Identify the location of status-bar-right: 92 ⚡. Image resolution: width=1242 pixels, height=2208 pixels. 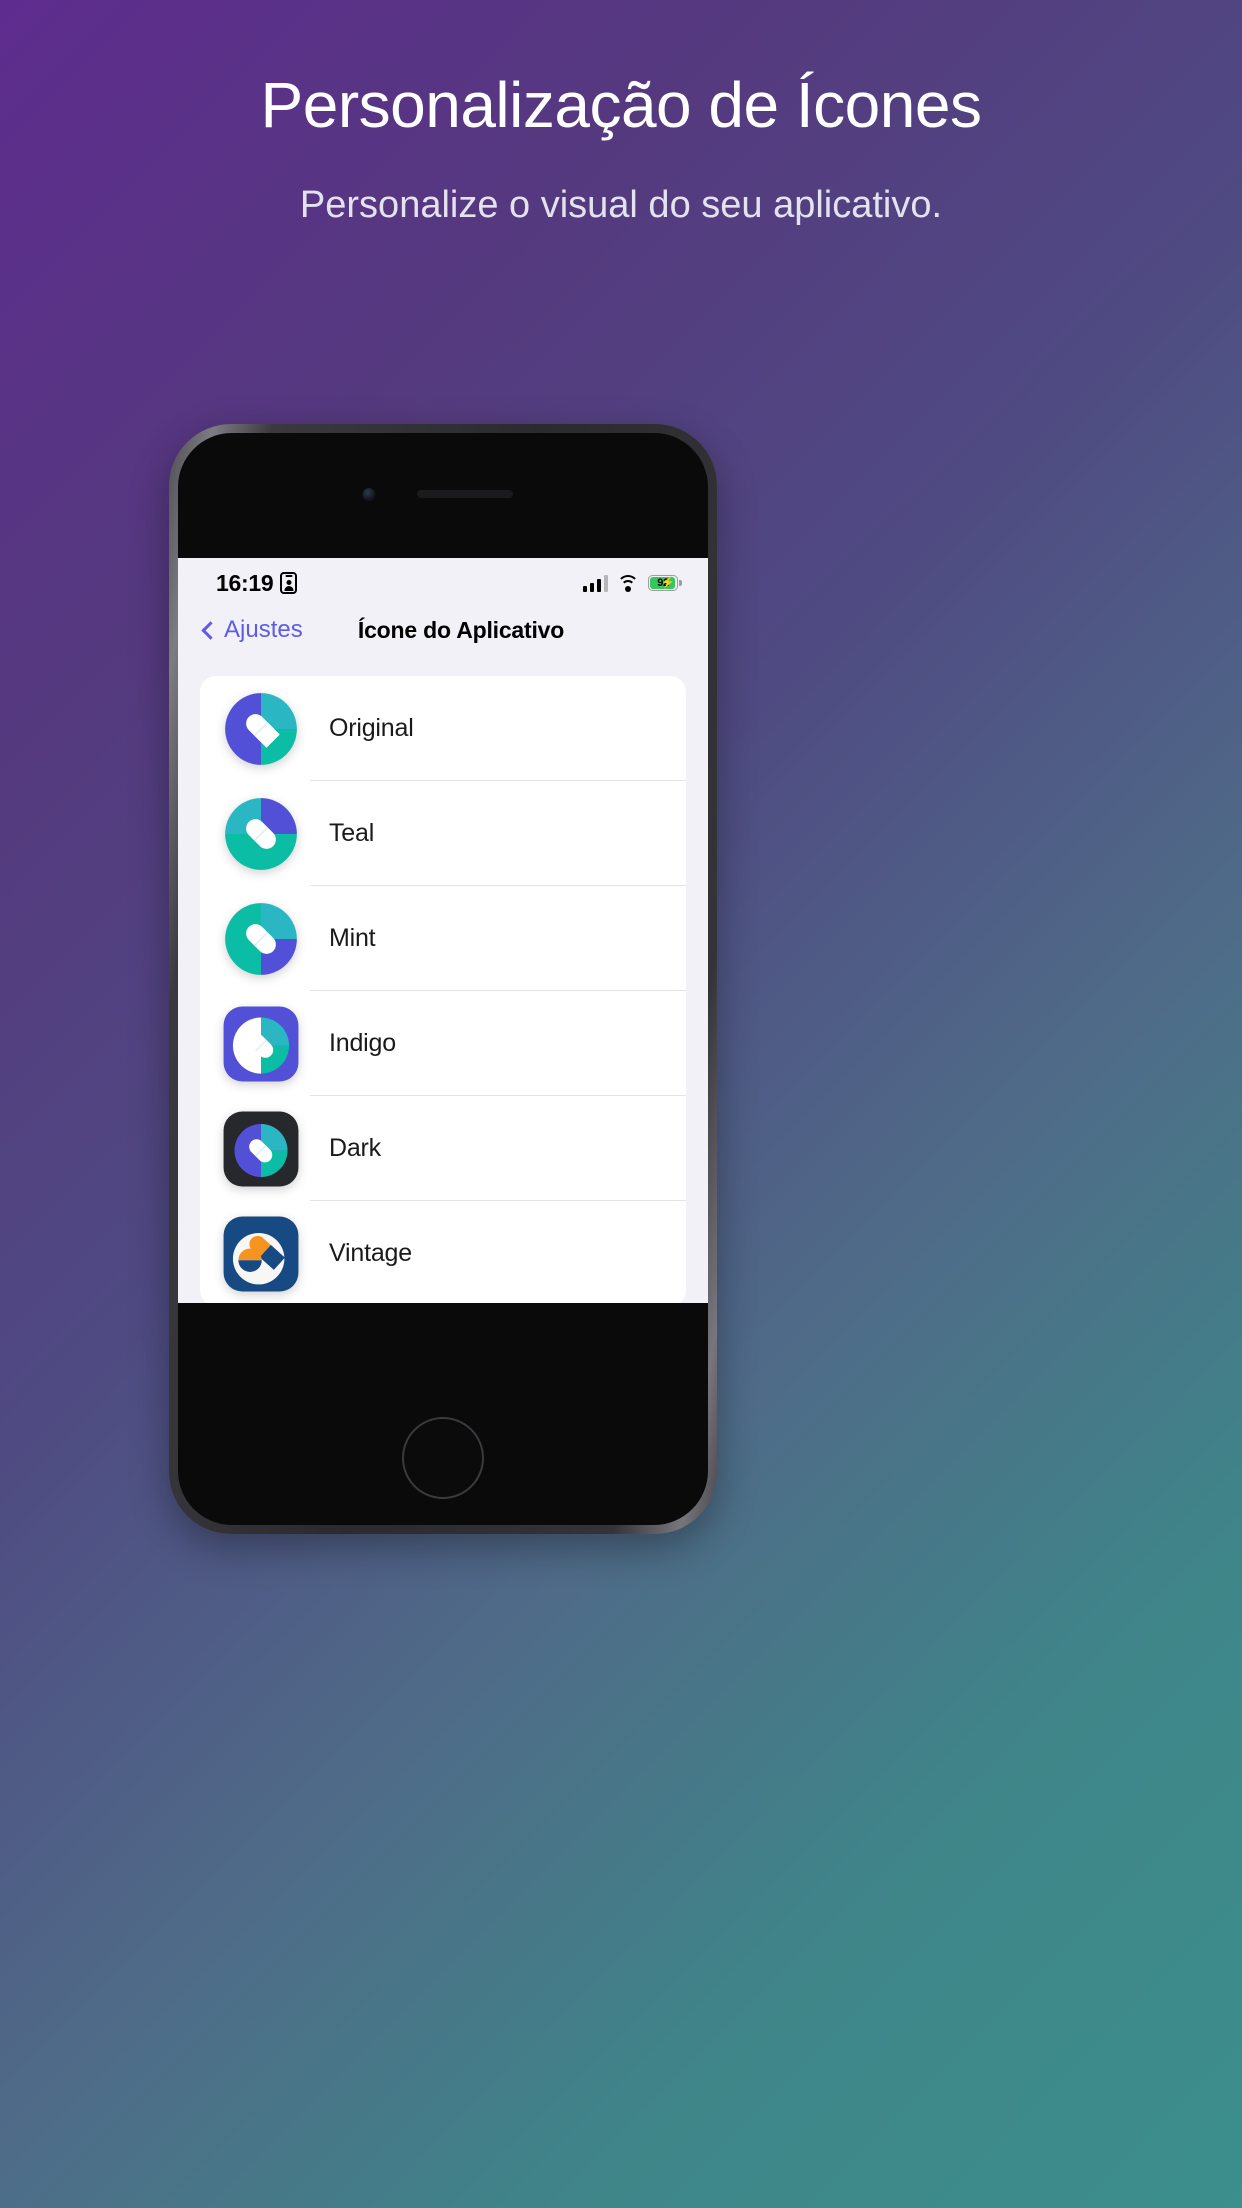
(632, 583).